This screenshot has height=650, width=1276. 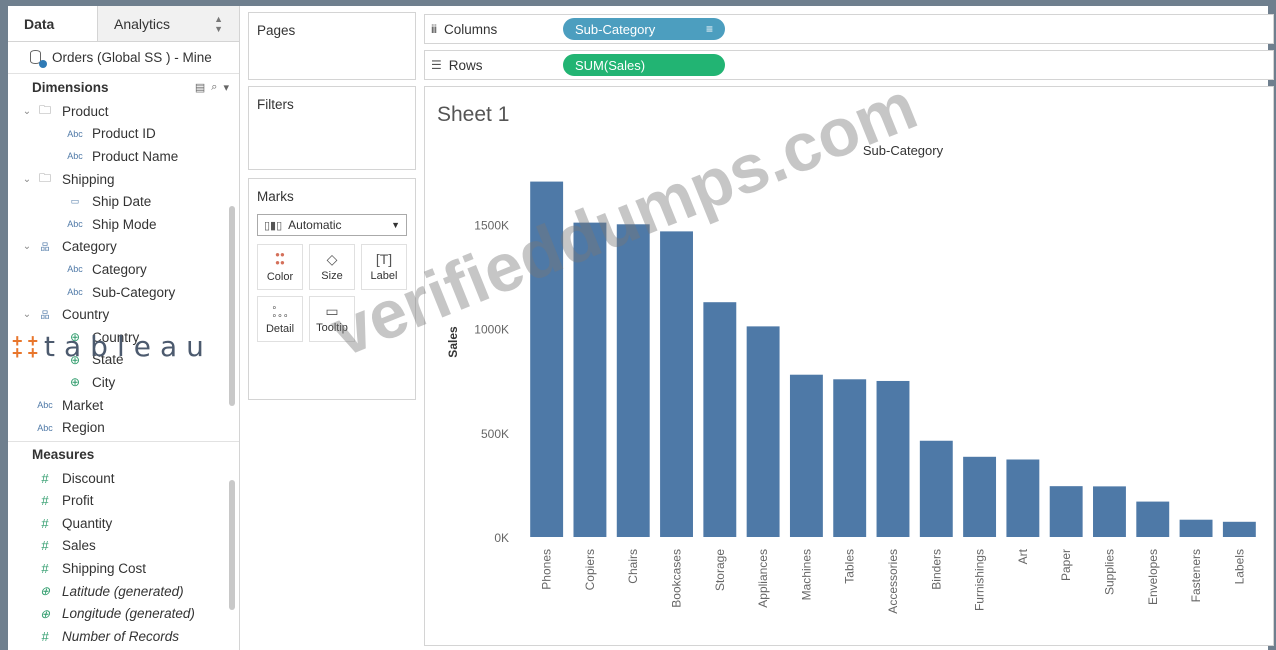 What do you see at coordinates (123, 478) in the screenshot?
I see `field-item: # Discount` at bounding box center [123, 478].